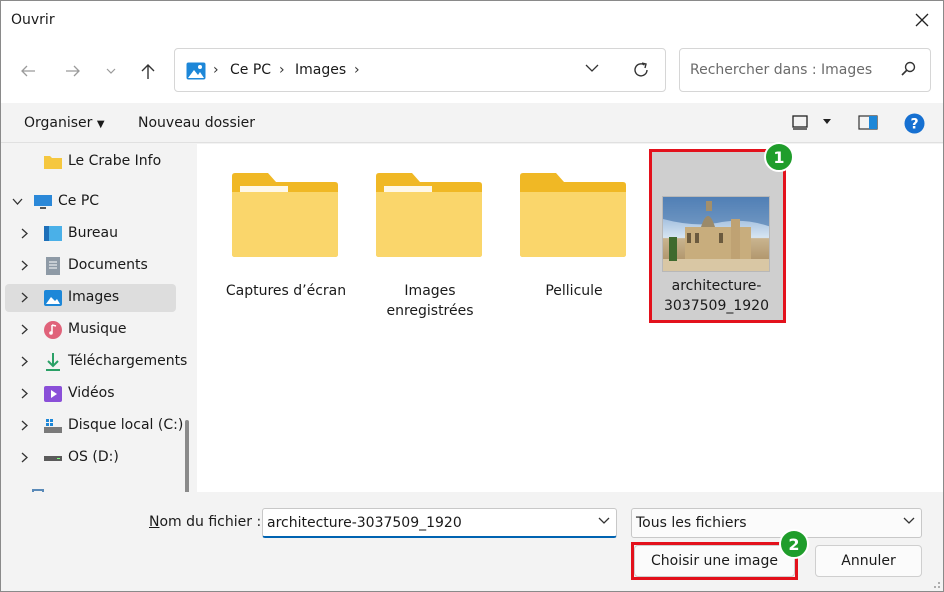 The image size is (944, 592). I want to click on step-badge-2: 2, so click(794, 544).